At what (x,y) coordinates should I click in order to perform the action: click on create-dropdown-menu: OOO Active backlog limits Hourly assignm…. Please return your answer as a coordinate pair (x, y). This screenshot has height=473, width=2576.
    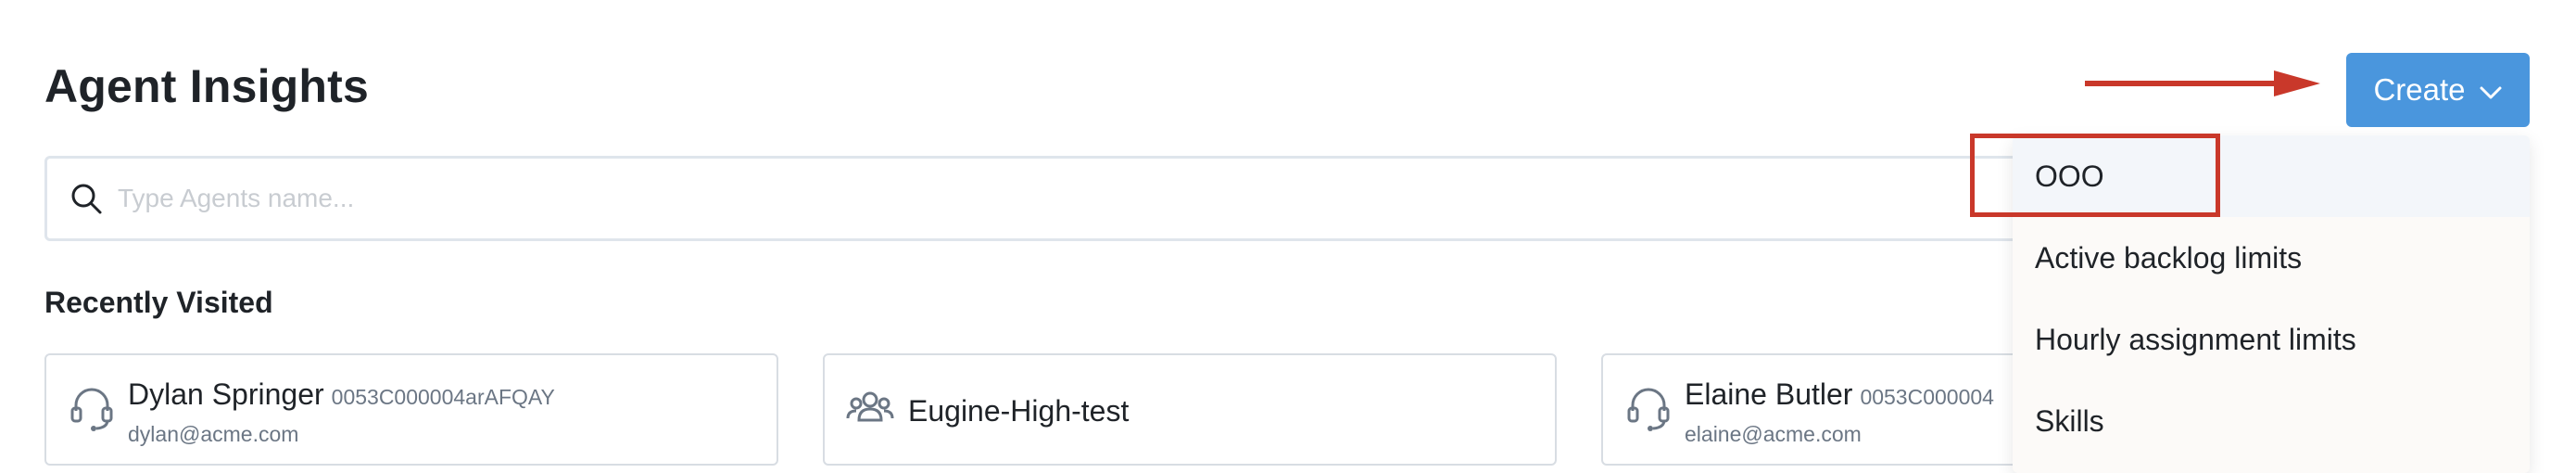
    Looking at the image, I should click on (2271, 304).